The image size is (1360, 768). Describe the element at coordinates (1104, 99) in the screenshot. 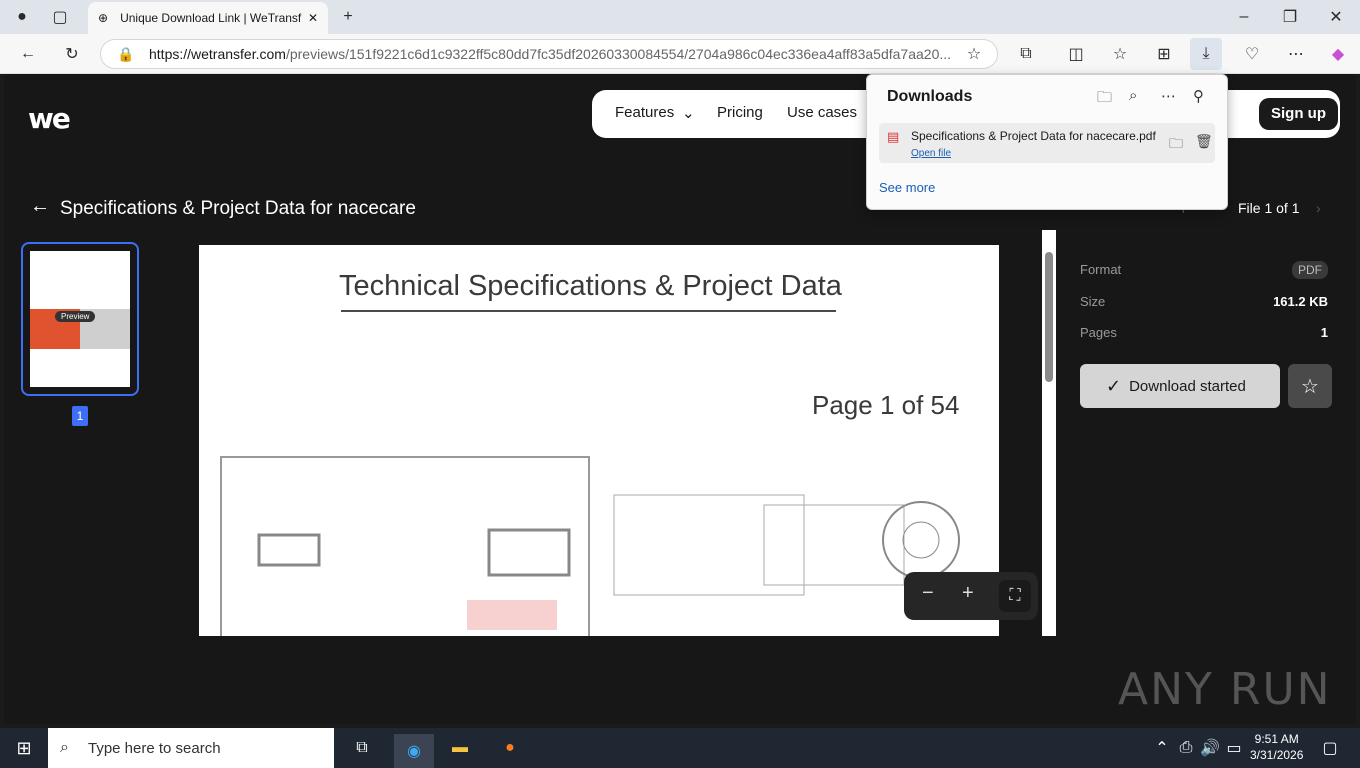

I see `open-folder-icon: 🗀` at that location.